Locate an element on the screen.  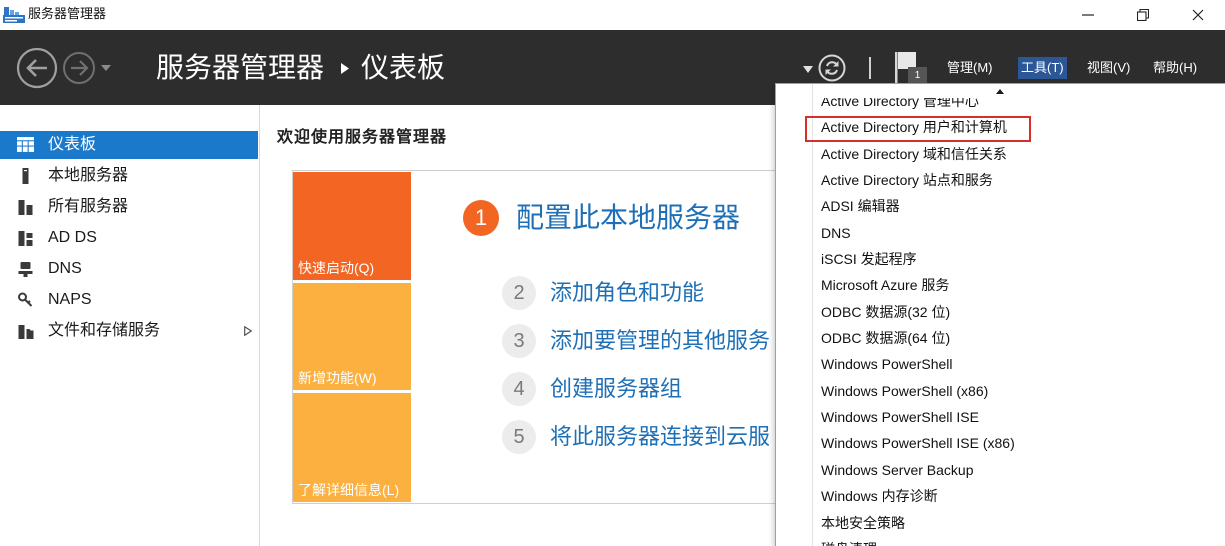
breadcrumb-current: 仪表板 is located at coordinates (403, 67).